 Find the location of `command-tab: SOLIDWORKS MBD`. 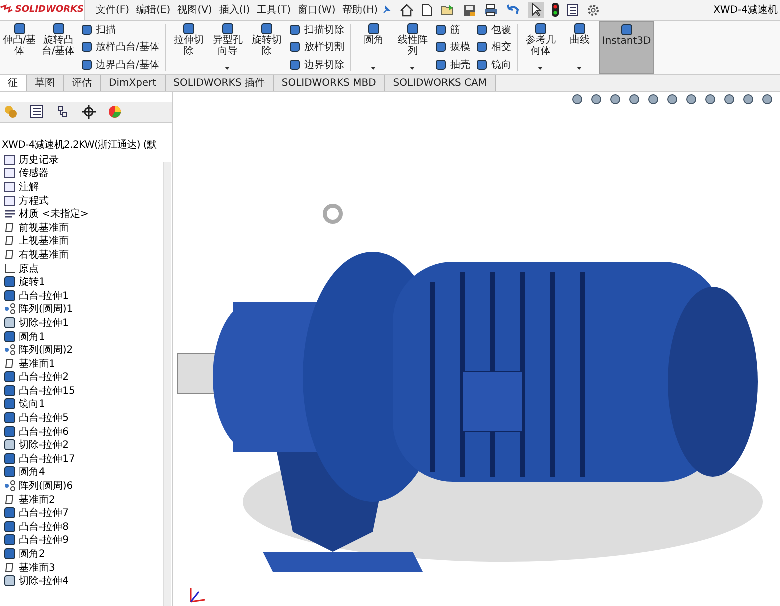

command-tab: SOLIDWORKS MBD is located at coordinates (330, 83).